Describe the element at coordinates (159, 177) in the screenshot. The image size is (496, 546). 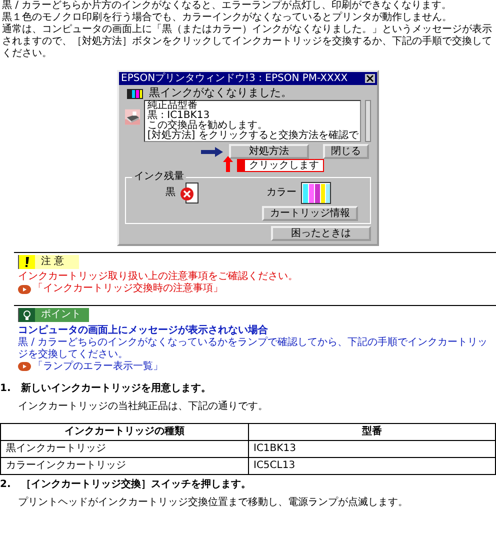
I see `group-title: インク残量` at that location.